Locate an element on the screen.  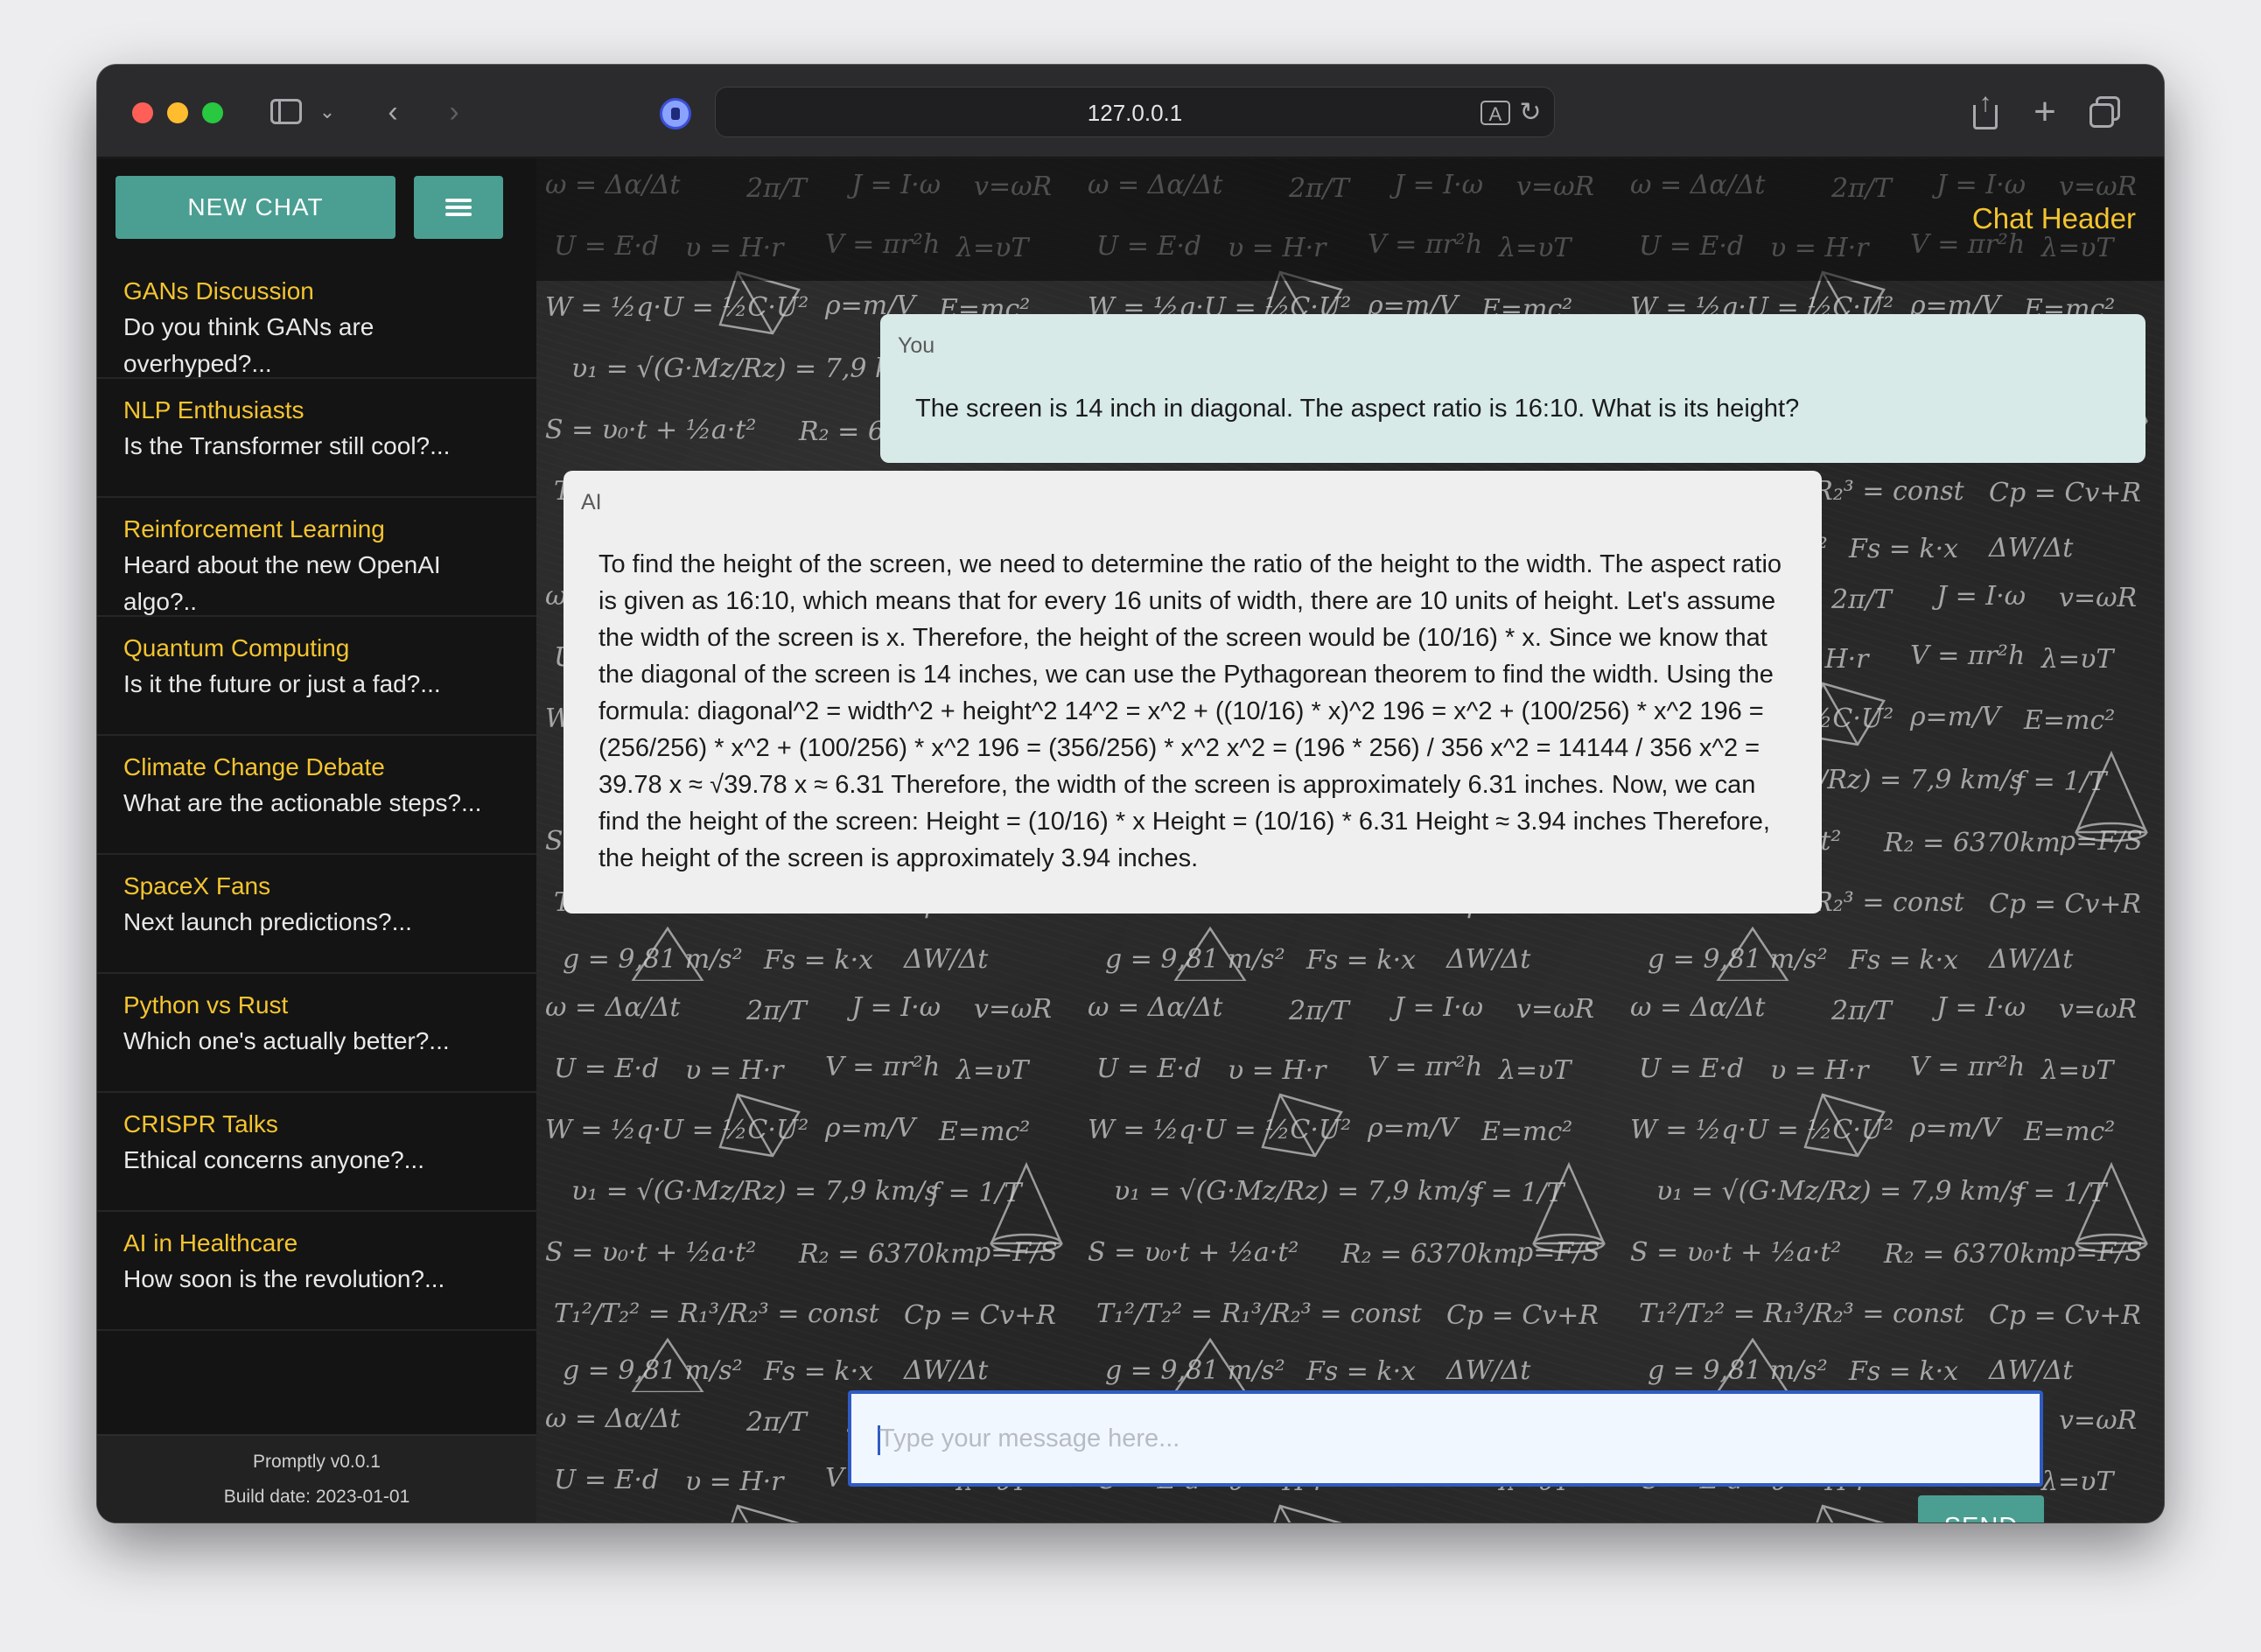
address-bar: 127.0.0.1 A ↻ is located at coordinates (1135, 112).